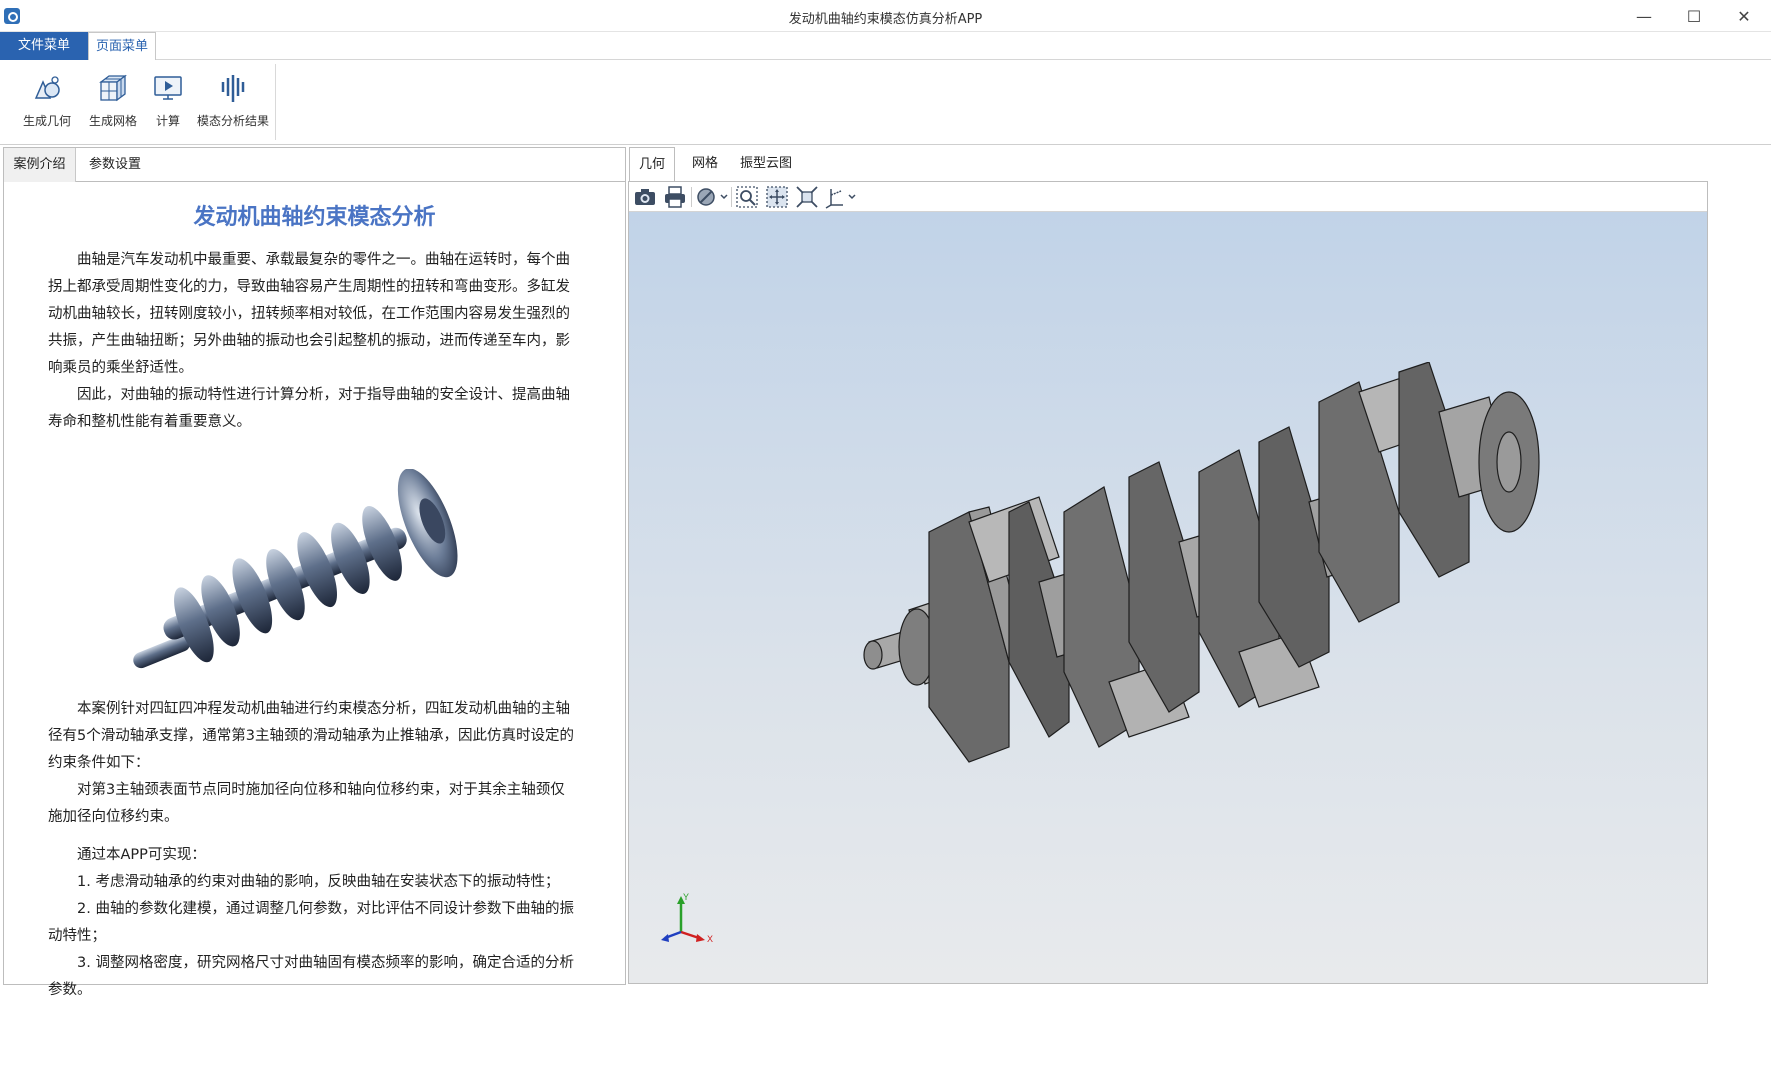 This screenshot has width=1771, height=1072. What do you see at coordinates (777, 197) in the screenshot?
I see `zoom-fit-icon` at bounding box center [777, 197].